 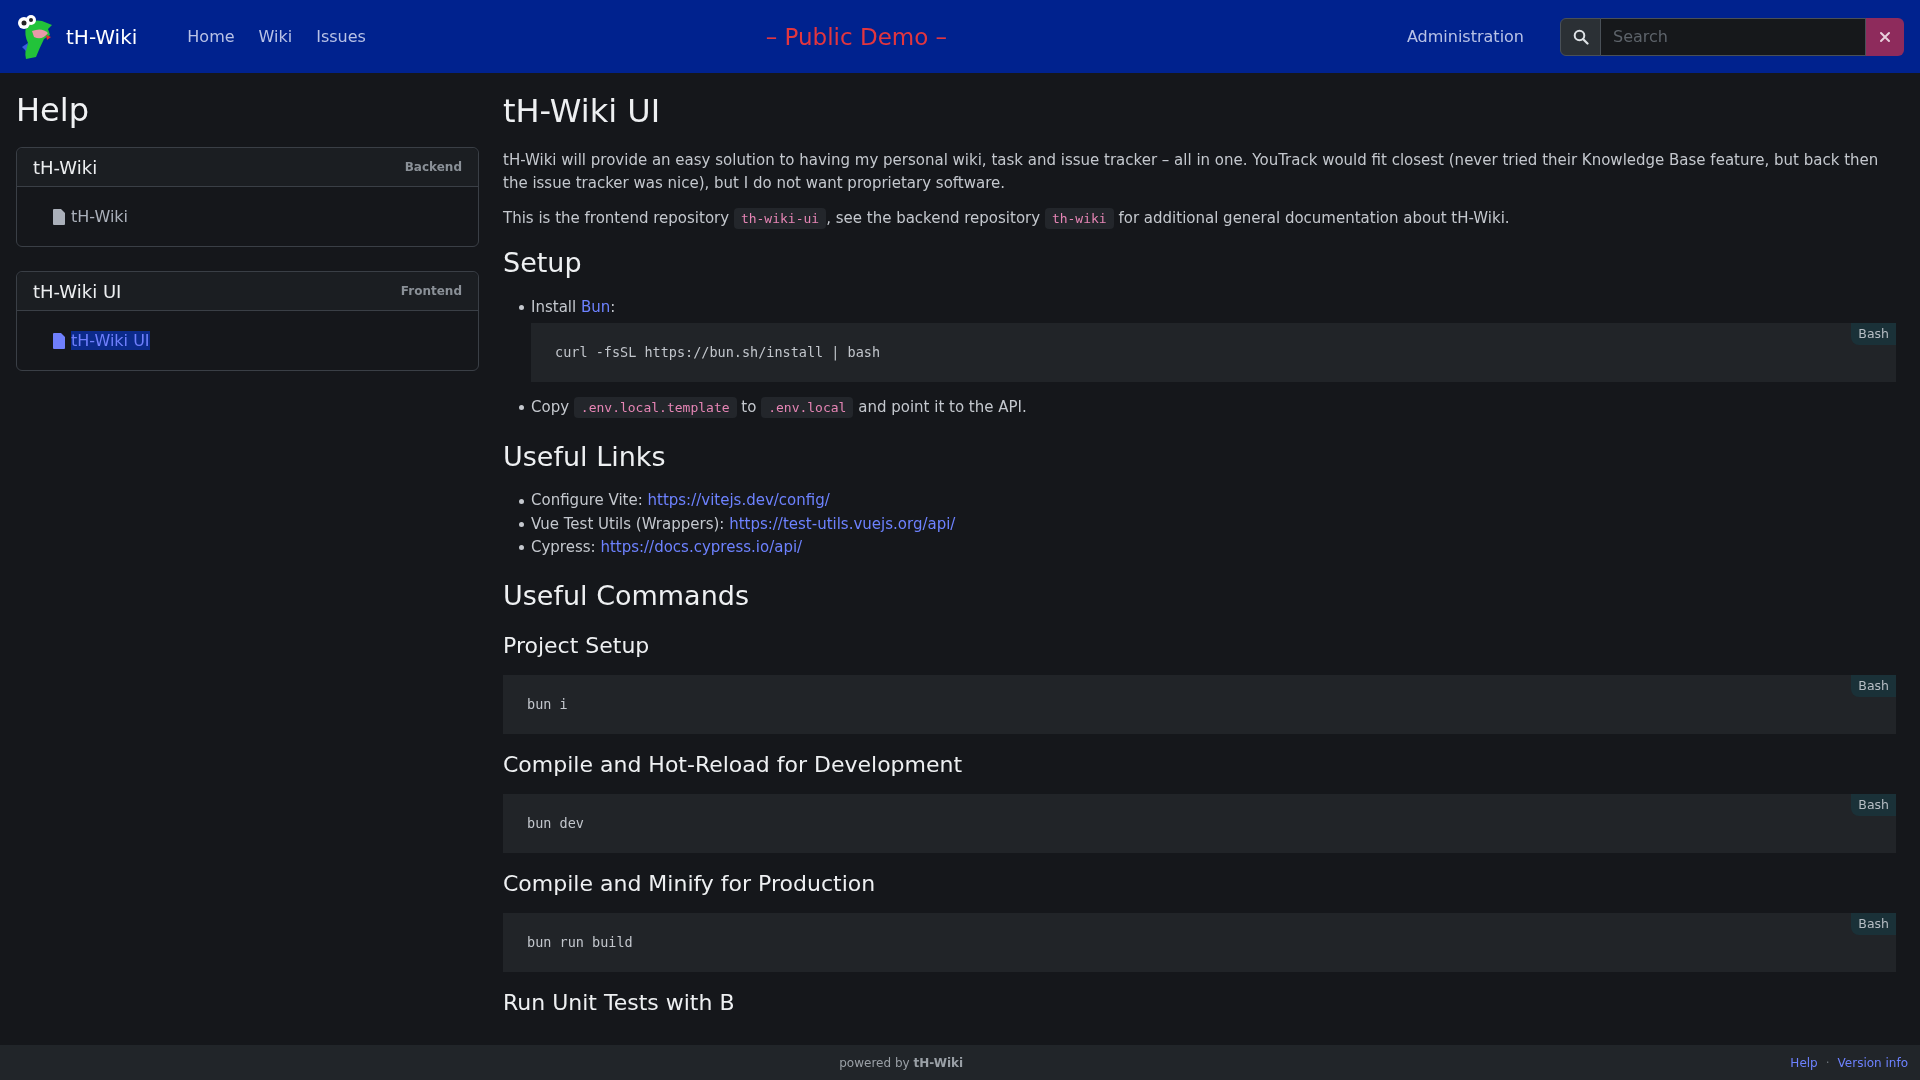 I want to click on link: https://docs.cypress.io/api/, so click(x=701, y=546).